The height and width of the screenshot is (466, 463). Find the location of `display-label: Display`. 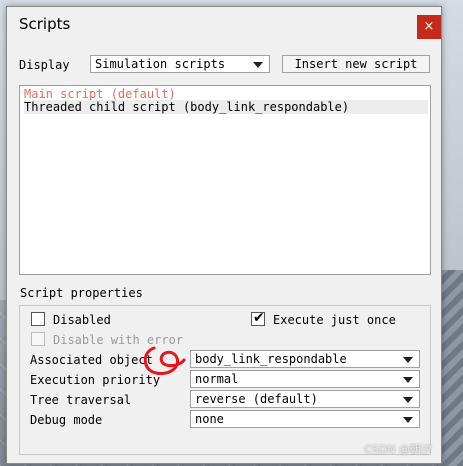

display-label: Display is located at coordinates (44, 65).